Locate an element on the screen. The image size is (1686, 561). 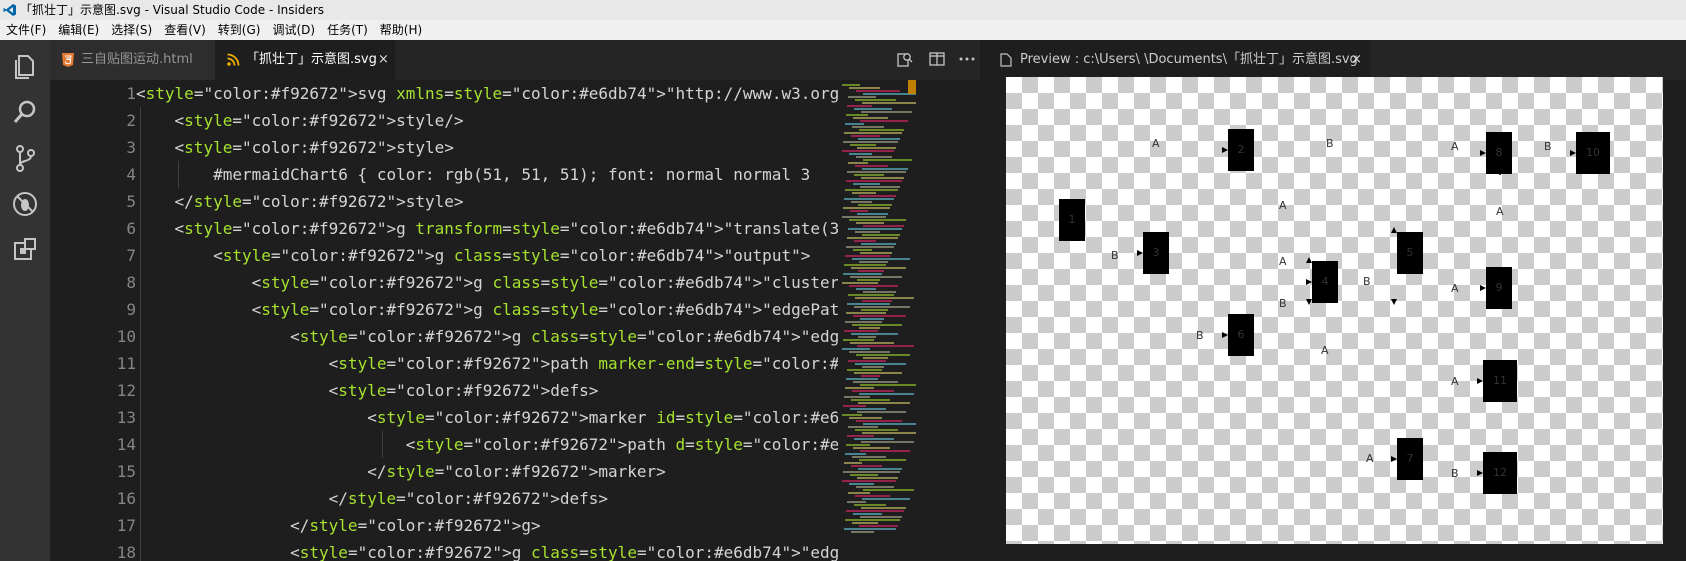
extensions-icon is located at coordinates (25, 250).